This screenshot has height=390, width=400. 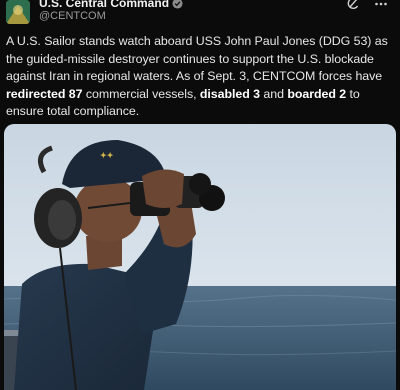 What do you see at coordinates (381, 5) in the screenshot?
I see `more-dots-icon` at bounding box center [381, 5].